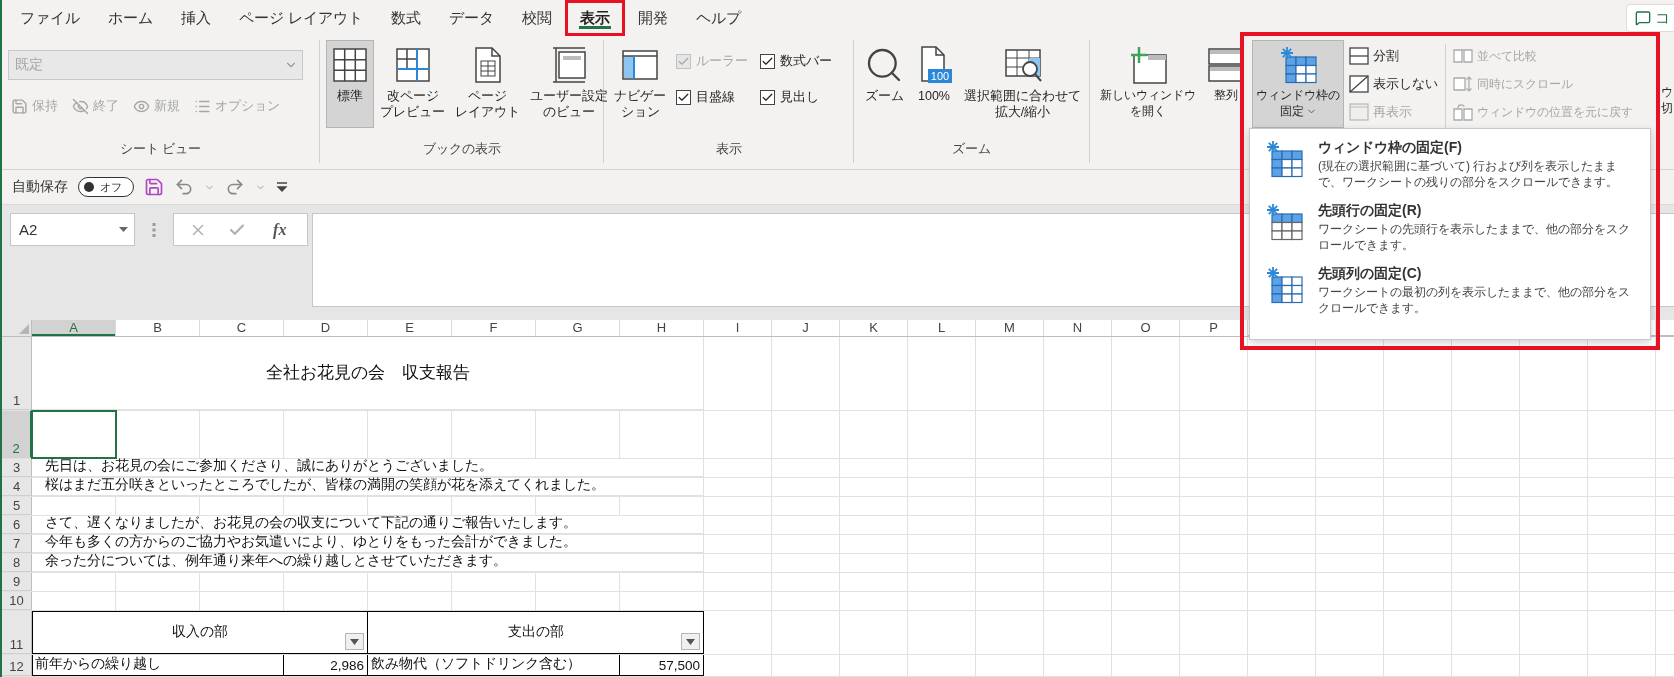  What do you see at coordinates (1022, 84) in the screenshot?
I see `zoom-to-selection-button: 選択範囲に合わせて 拡大/縮小` at bounding box center [1022, 84].